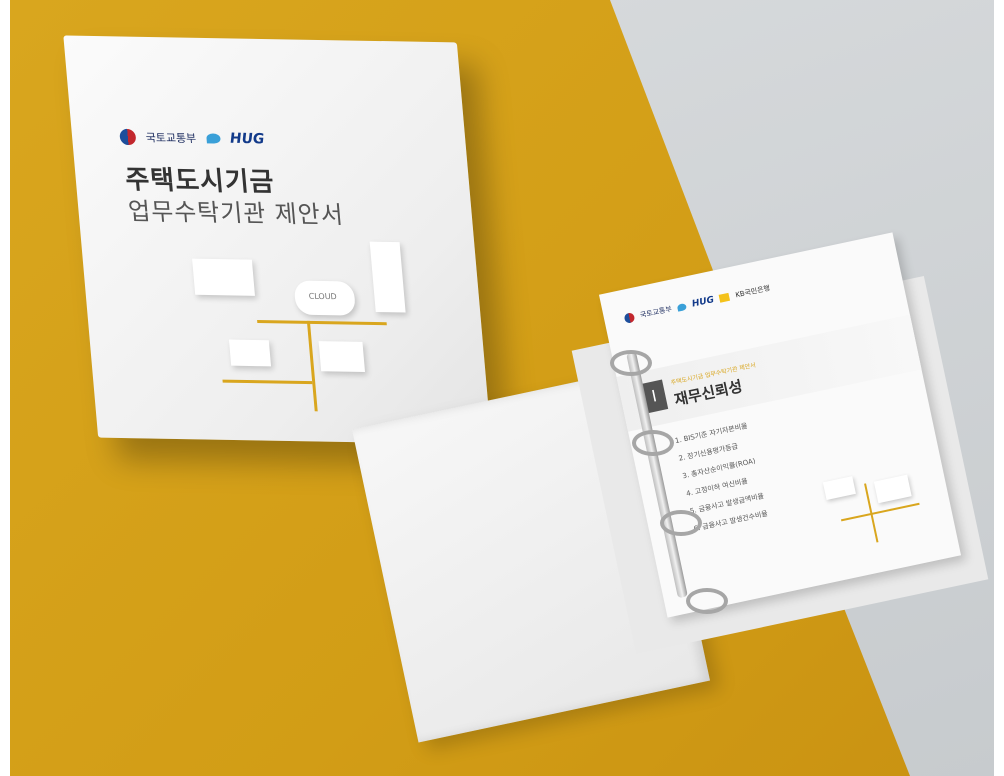 The height and width of the screenshot is (776, 1004). I want to click on database-block, so click(342, 357).